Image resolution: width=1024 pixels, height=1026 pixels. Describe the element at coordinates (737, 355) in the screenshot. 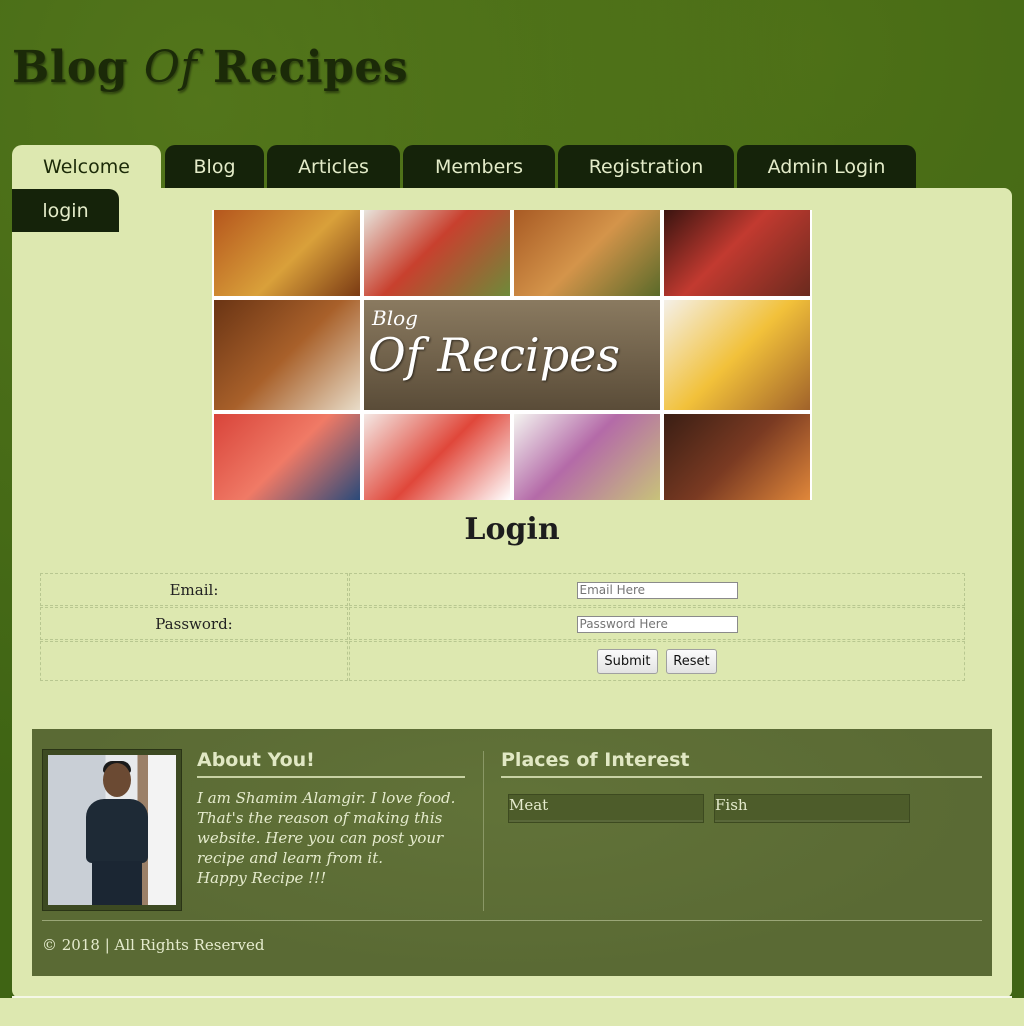

I see `banner-photo-egg-toast` at that location.